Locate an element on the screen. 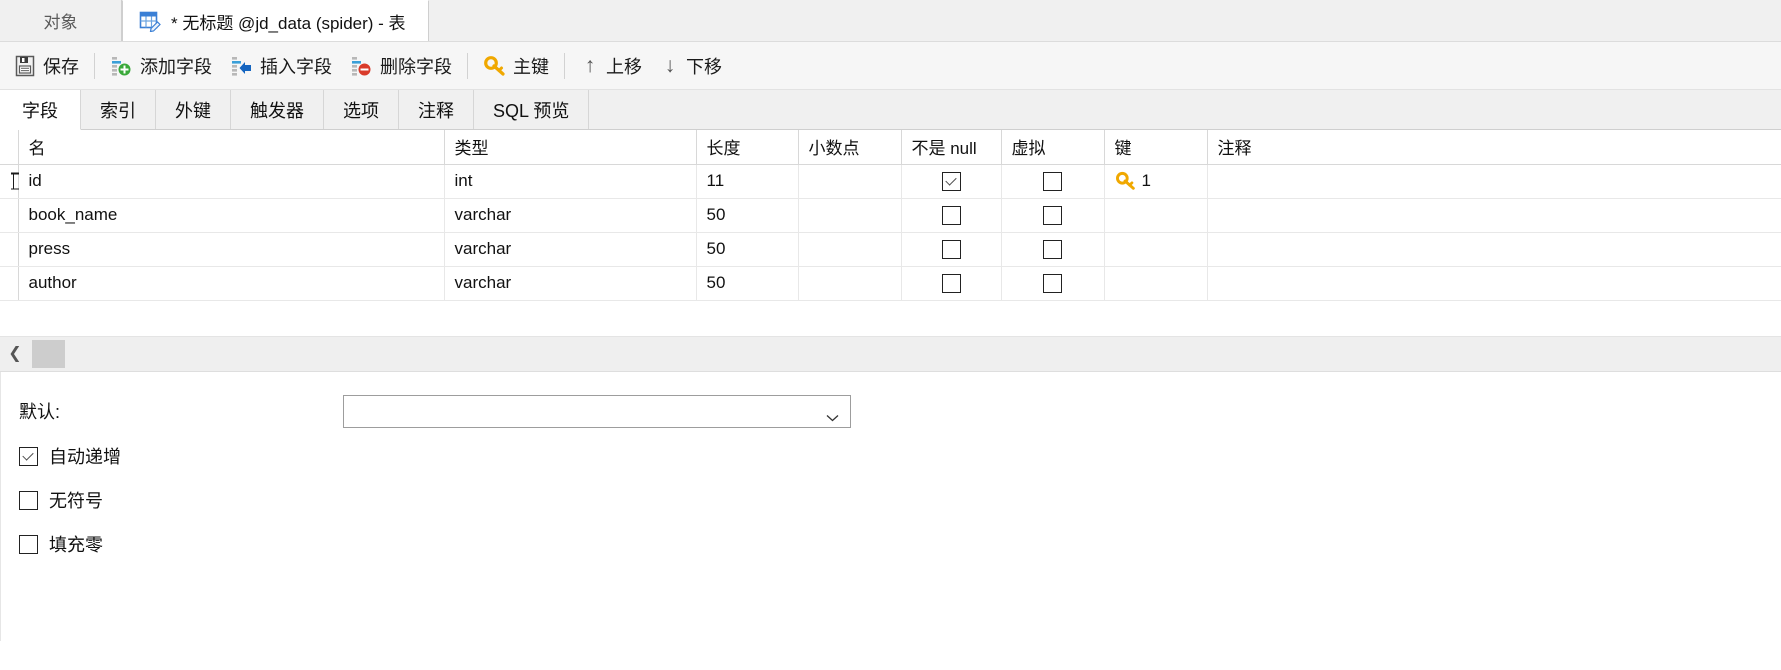 This screenshot has width=1781, height=670. add-field-button: 添加字段 is located at coordinates (161, 66).